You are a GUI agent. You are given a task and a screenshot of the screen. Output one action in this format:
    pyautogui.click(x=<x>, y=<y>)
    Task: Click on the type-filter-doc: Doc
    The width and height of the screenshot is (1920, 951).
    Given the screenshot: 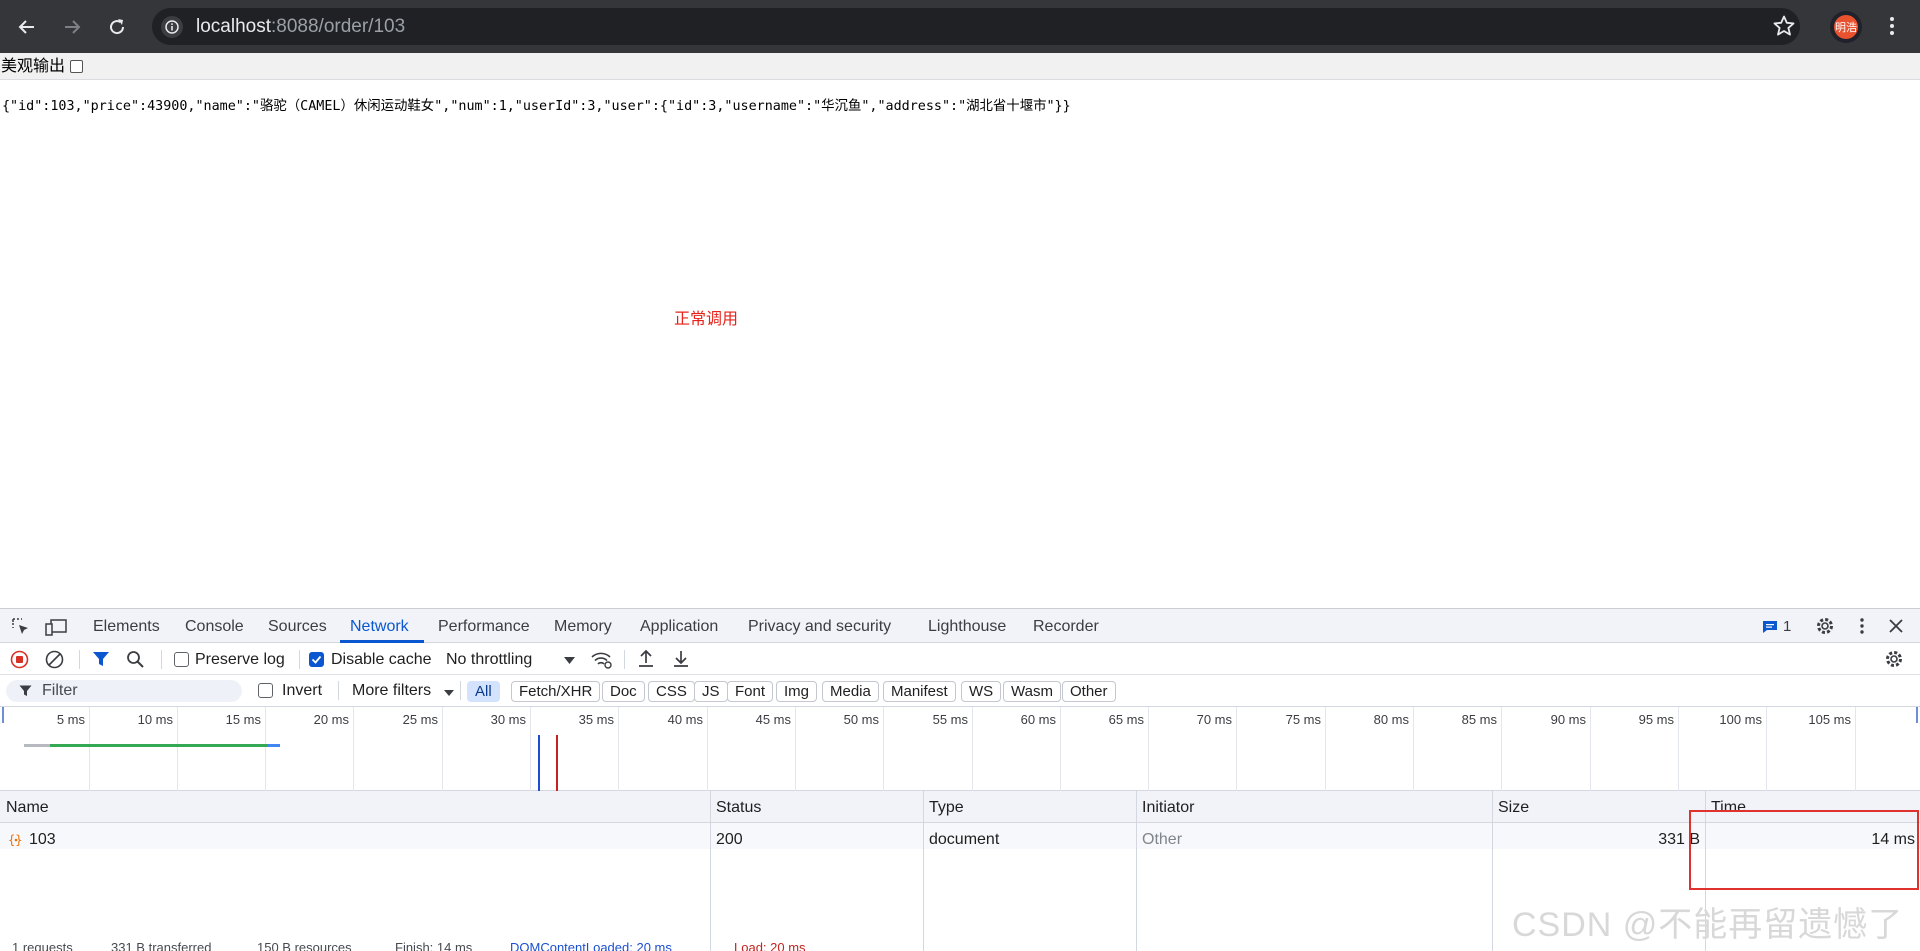 What is the action you would take?
    pyautogui.click(x=623, y=691)
    